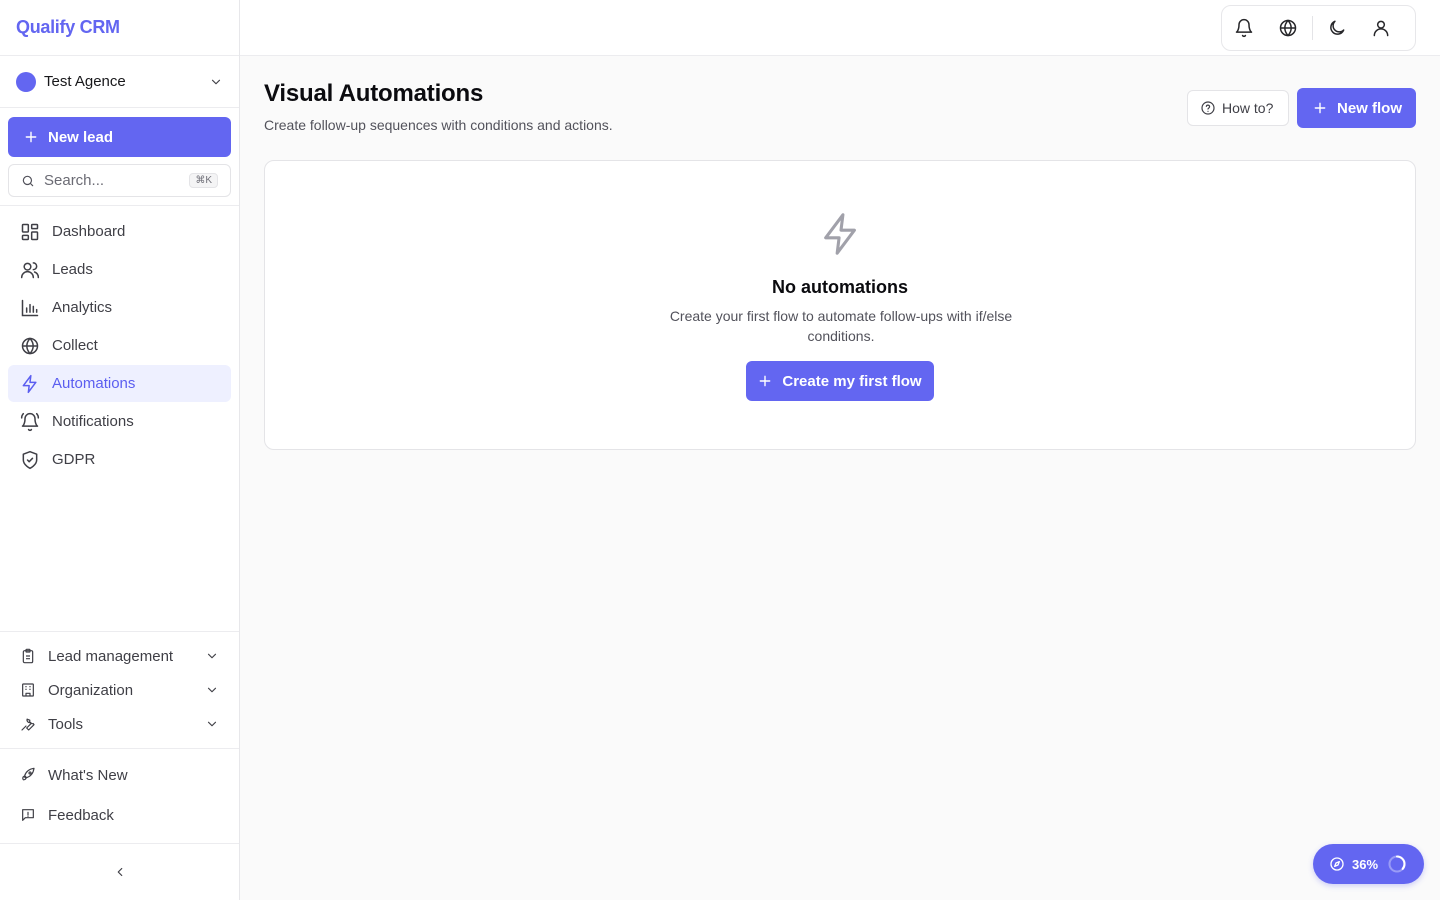  Describe the element at coordinates (85, 81) in the screenshot. I see `org-name: Test Agence` at that location.